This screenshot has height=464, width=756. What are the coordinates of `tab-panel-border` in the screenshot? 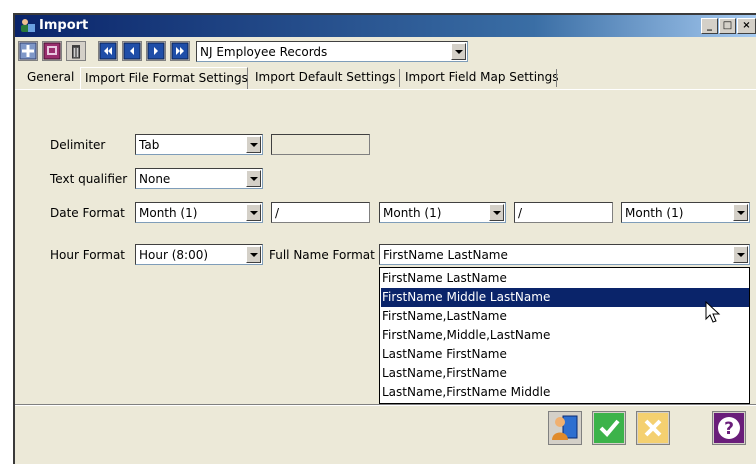 It's located at (385, 89).